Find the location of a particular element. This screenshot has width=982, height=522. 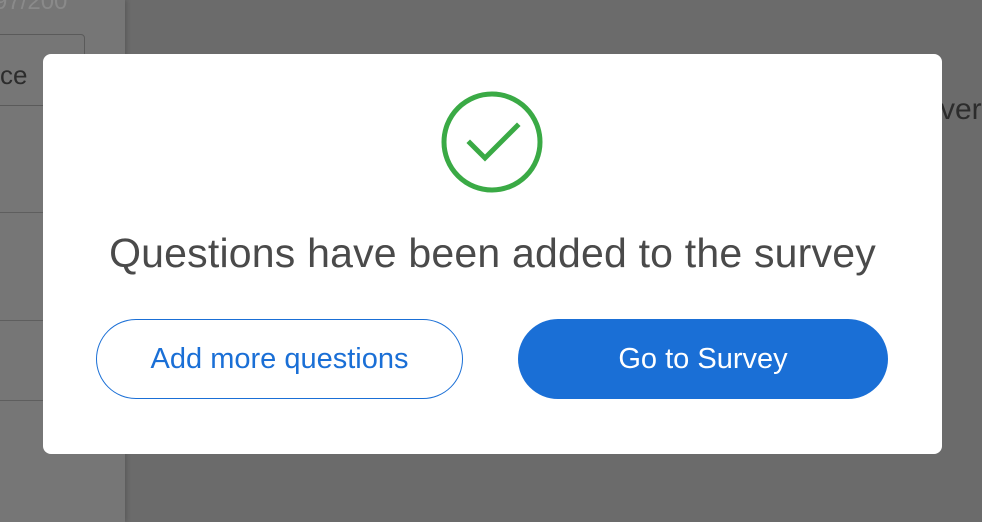

background-right-text: ver is located at coordinates (961, 109).